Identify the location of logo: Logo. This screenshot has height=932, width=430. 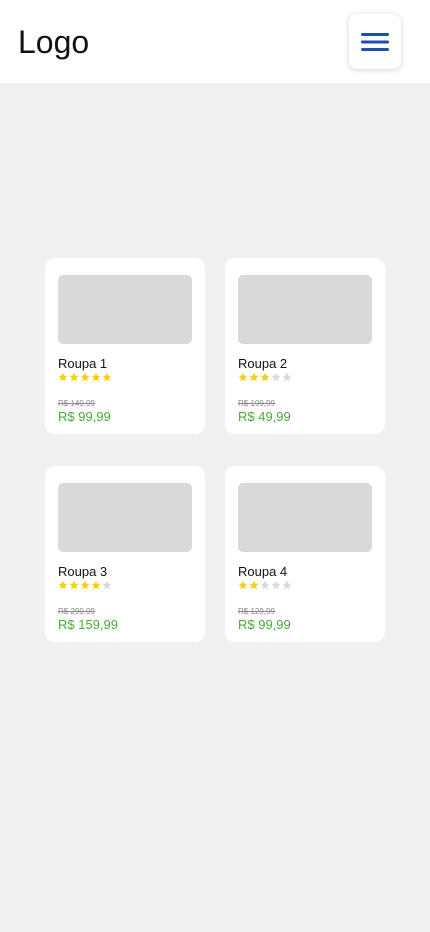
(53, 42).